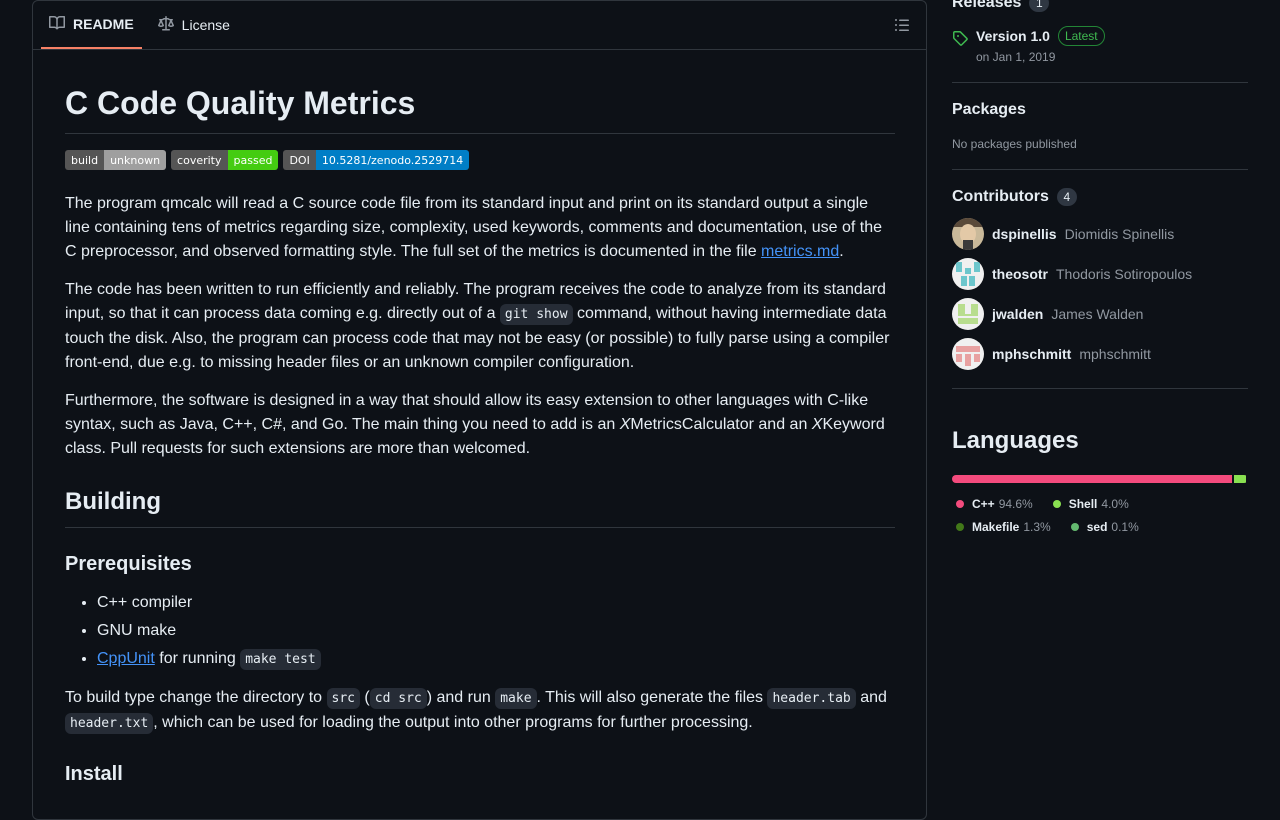 This screenshot has width=1280, height=820. Describe the element at coordinates (1100, 6) in the screenshot. I see `releases-heading: Releases 1` at that location.